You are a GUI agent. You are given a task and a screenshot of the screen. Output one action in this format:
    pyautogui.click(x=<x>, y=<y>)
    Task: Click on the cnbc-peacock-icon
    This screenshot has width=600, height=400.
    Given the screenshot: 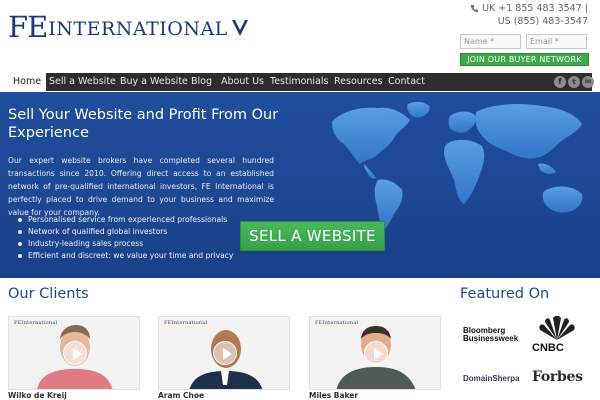 What is the action you would take?
    pyautogui.click(x=557, y=328)
    